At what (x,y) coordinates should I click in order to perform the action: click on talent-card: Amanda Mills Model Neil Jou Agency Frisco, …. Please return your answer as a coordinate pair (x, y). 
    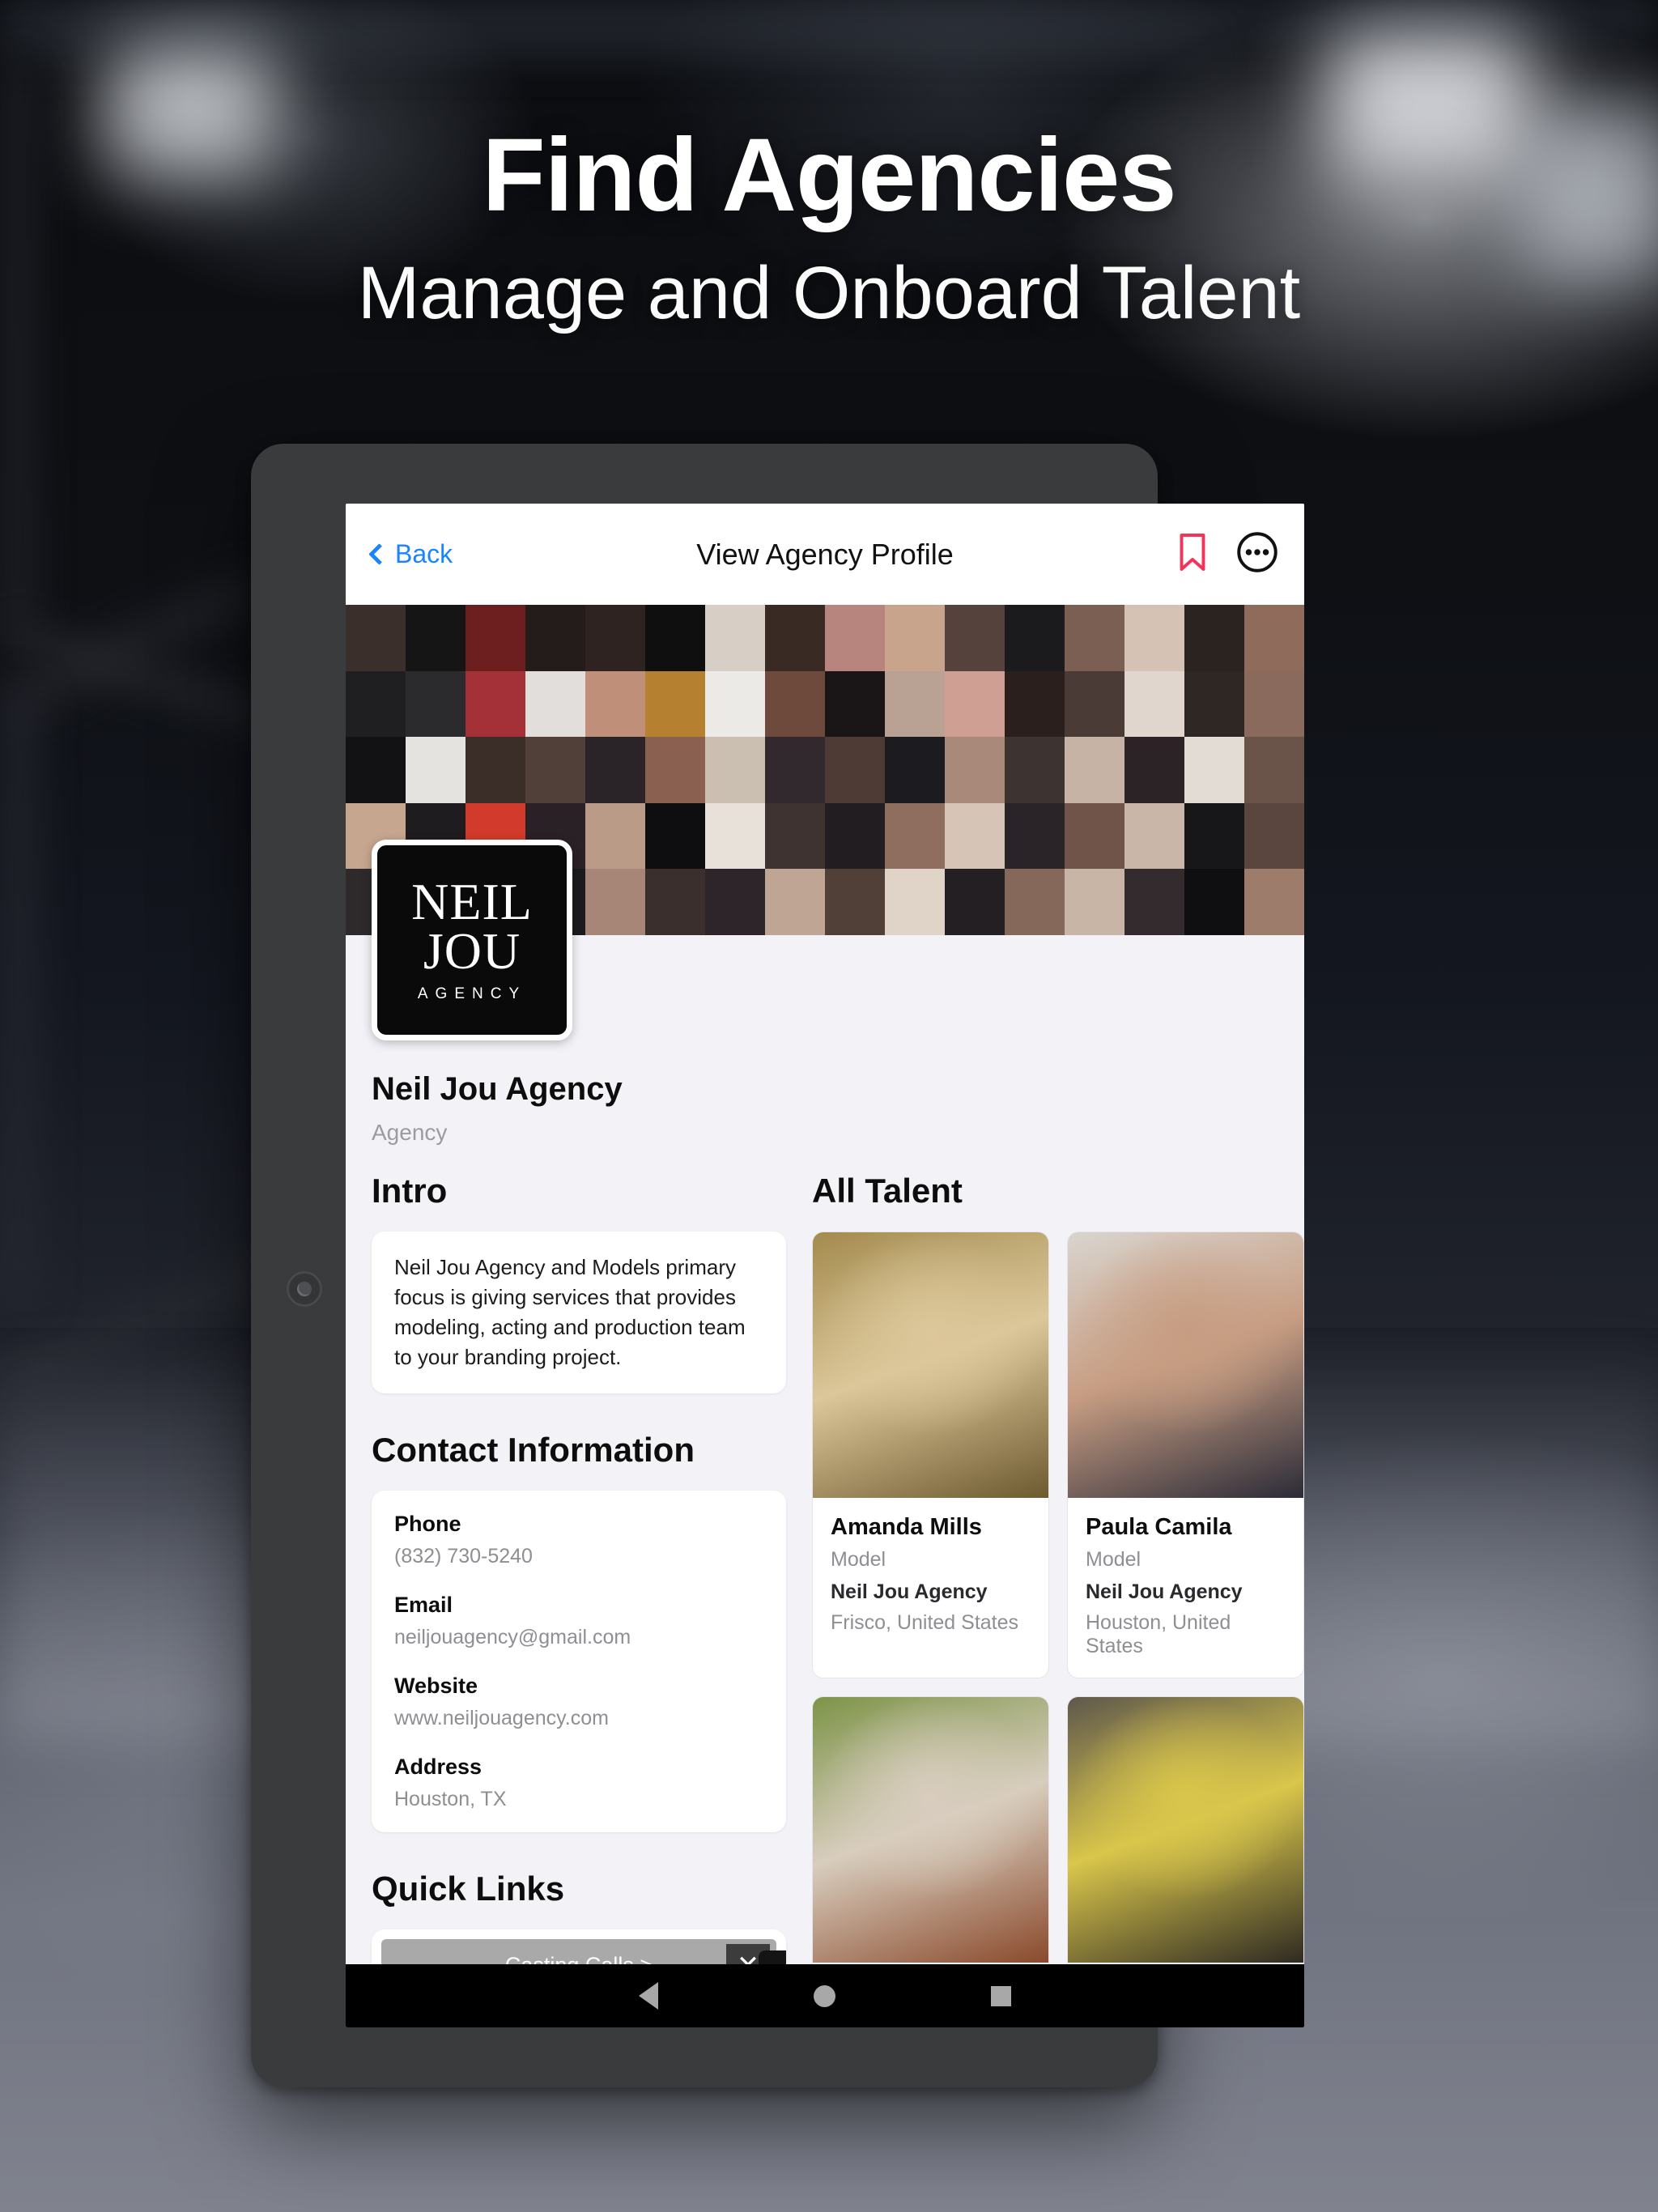
    Looking at the image, I should click on (930, 1455).